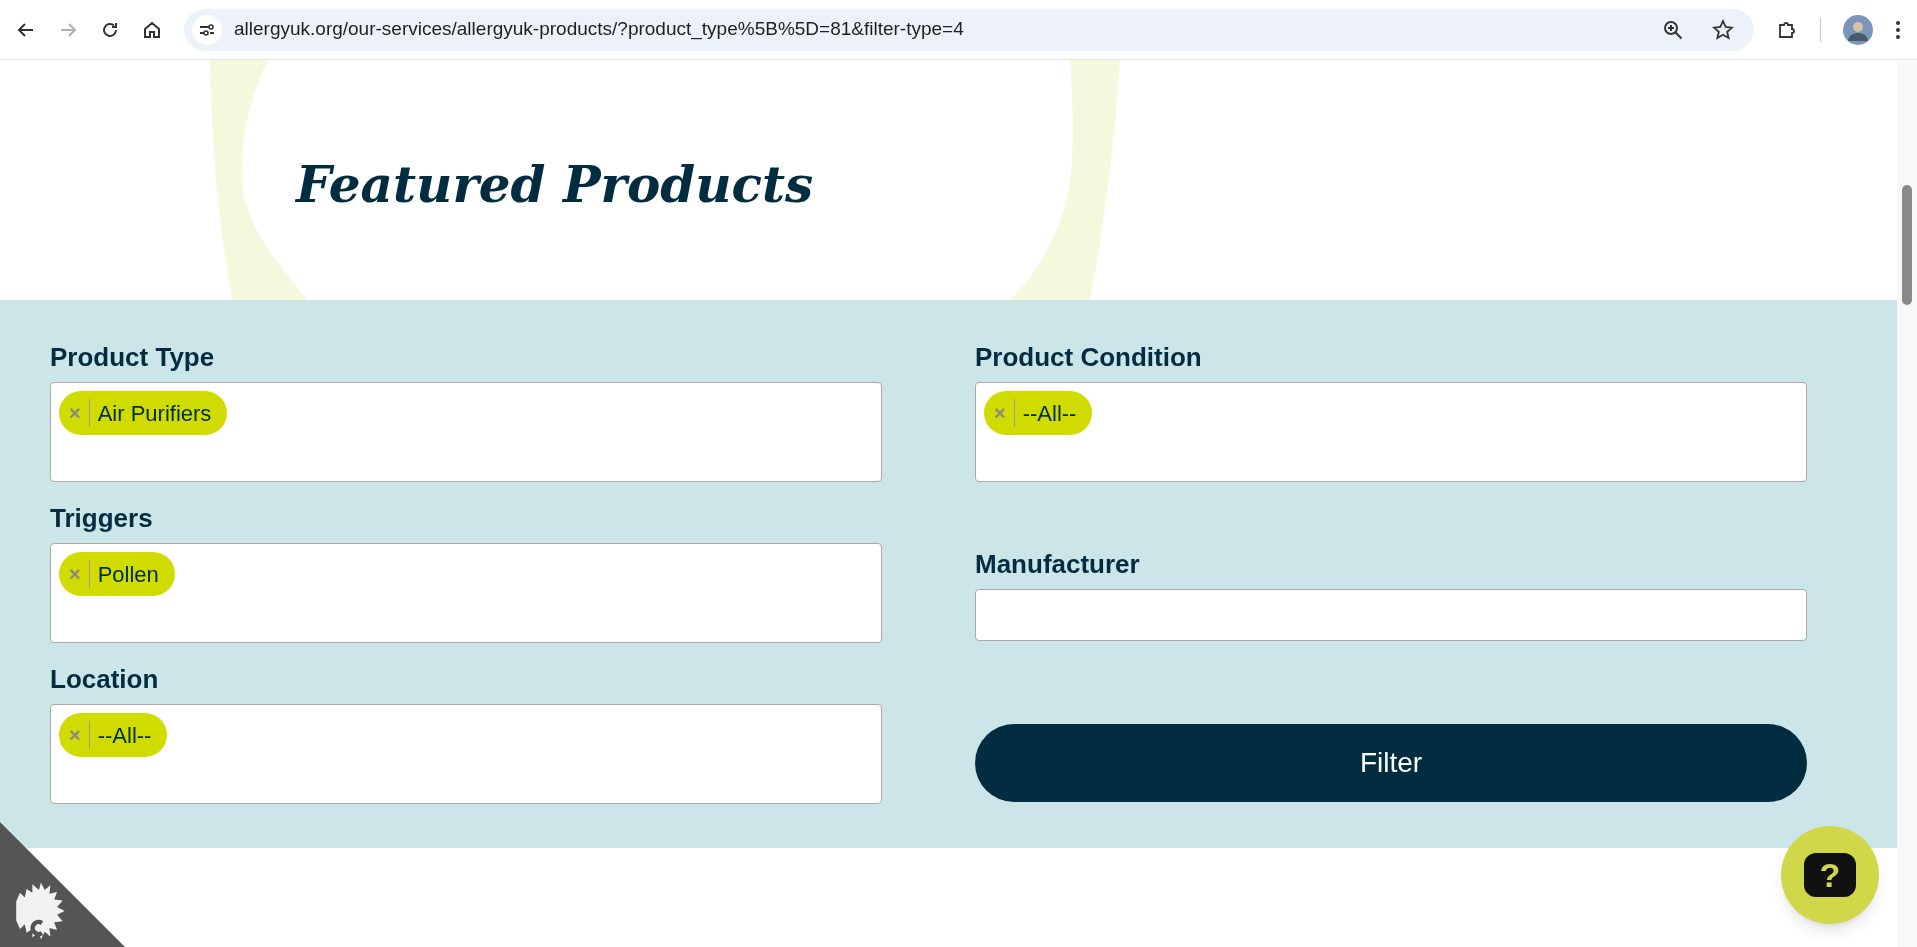  What do you see at coordinates (154, 413) in the screenshot?
I see `tag-label: Air Purifiers` at bounding box center [154, 413].